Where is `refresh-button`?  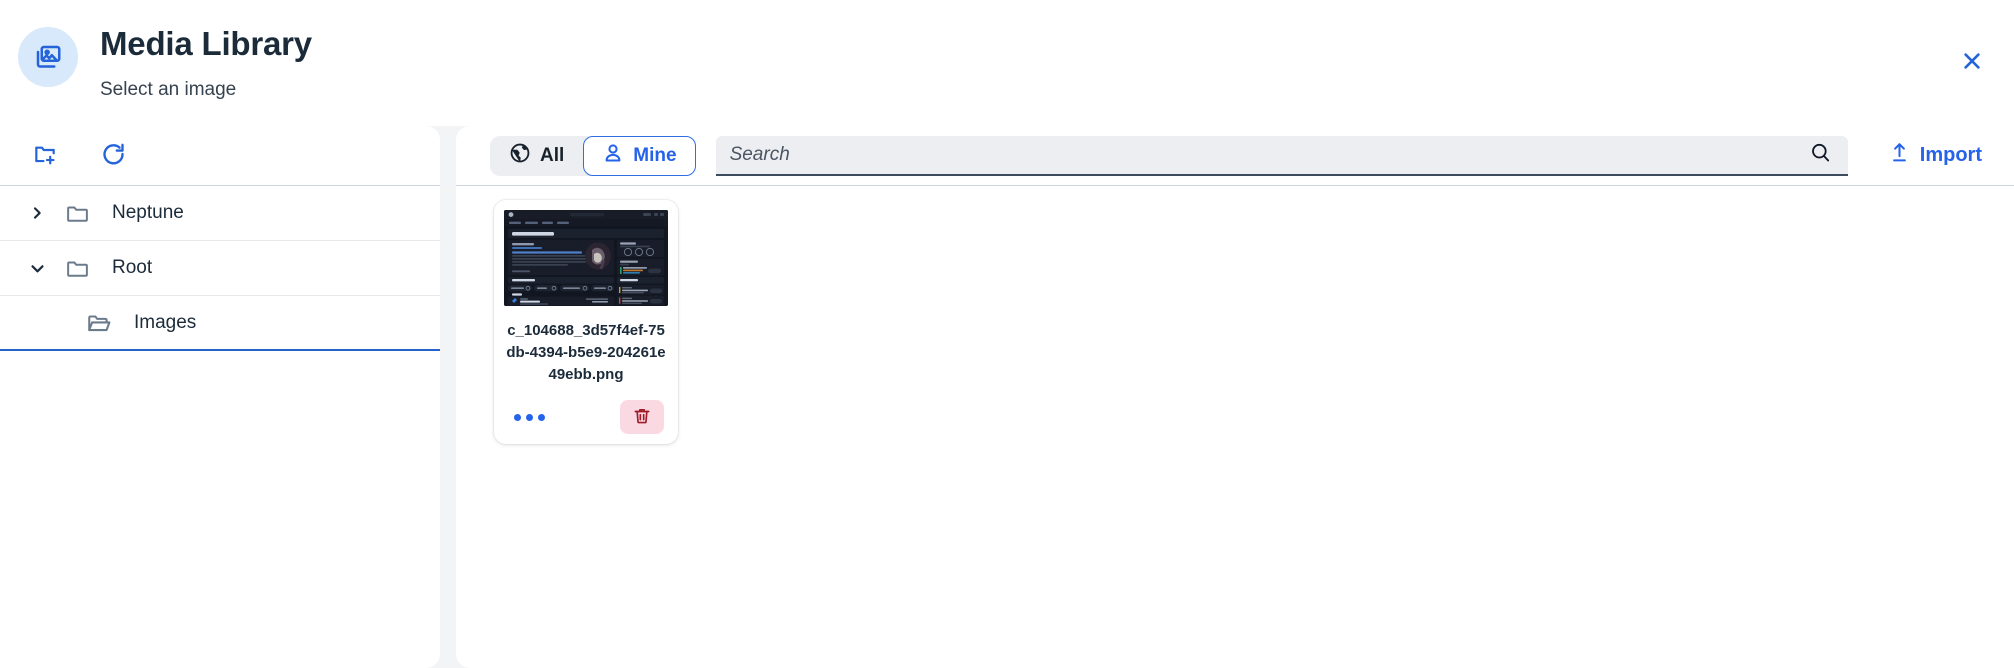
refresh-button is located at coordinates (113, 156).